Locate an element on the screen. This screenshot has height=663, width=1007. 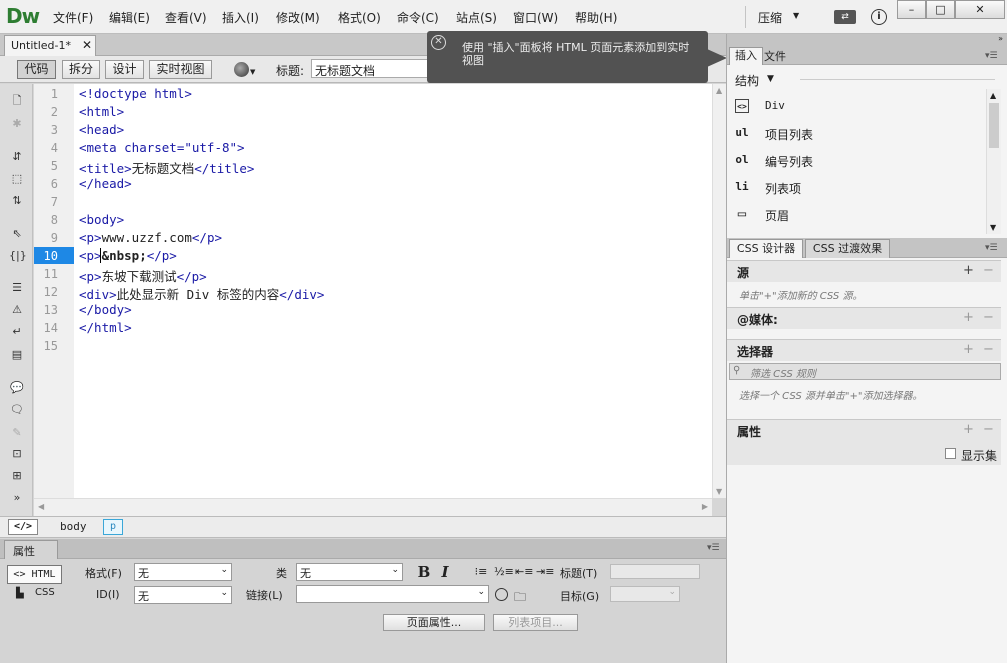
code-line: <div>此处显示新 Div 标签的内容</div> is located at coordinates (201, 293).